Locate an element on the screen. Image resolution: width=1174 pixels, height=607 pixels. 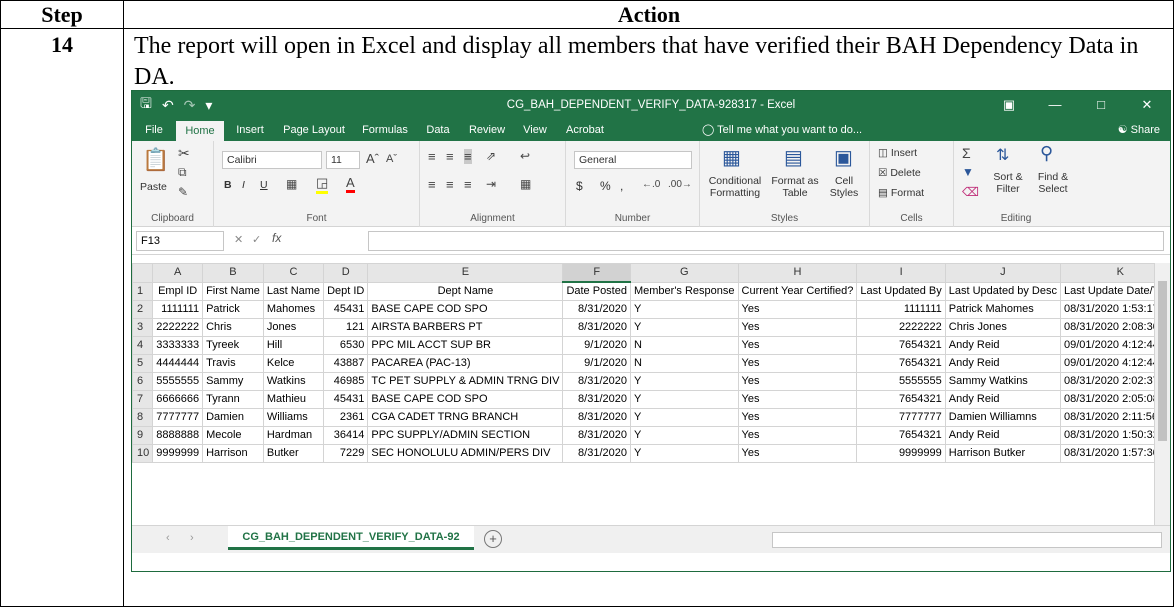
add-sheet-icon: + is located at coordinates (493, 539).